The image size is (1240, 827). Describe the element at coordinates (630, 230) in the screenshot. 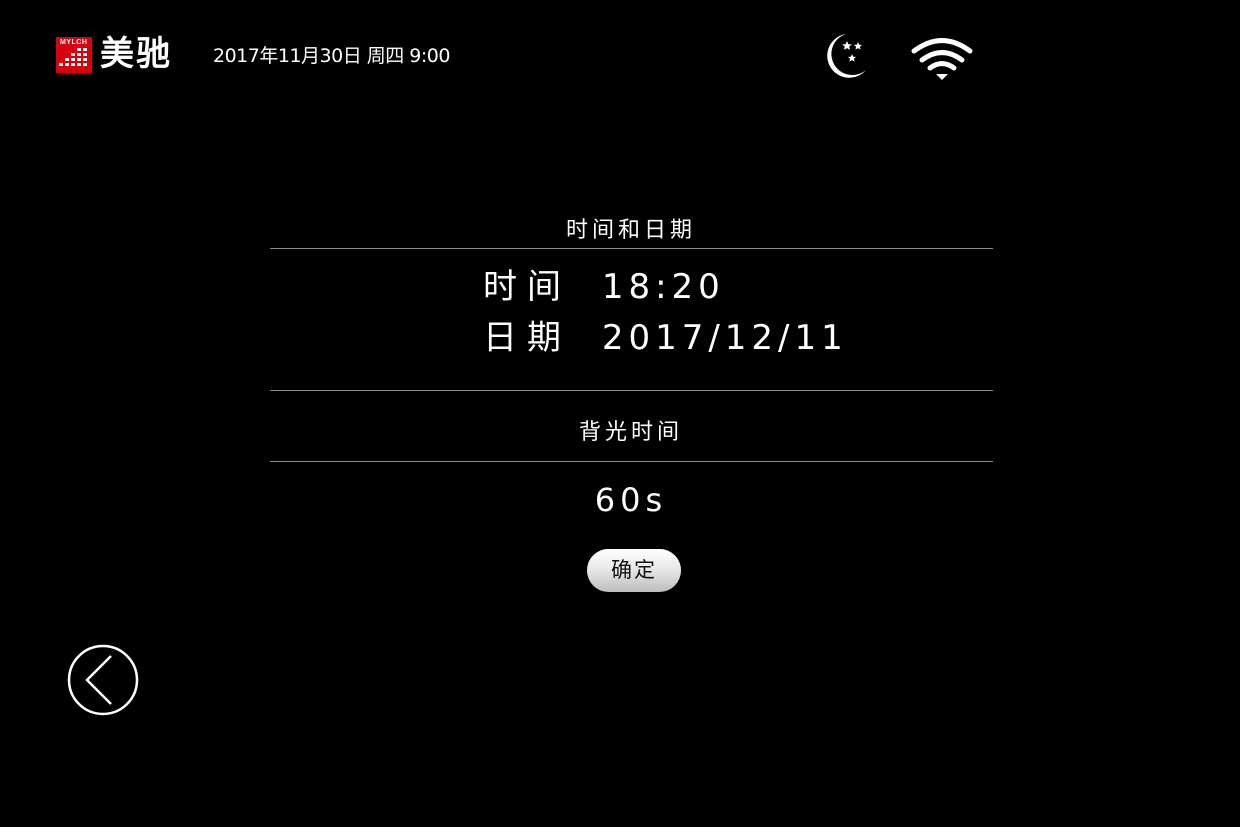

I see `time-date-section-title: 时间和日期` at that location.